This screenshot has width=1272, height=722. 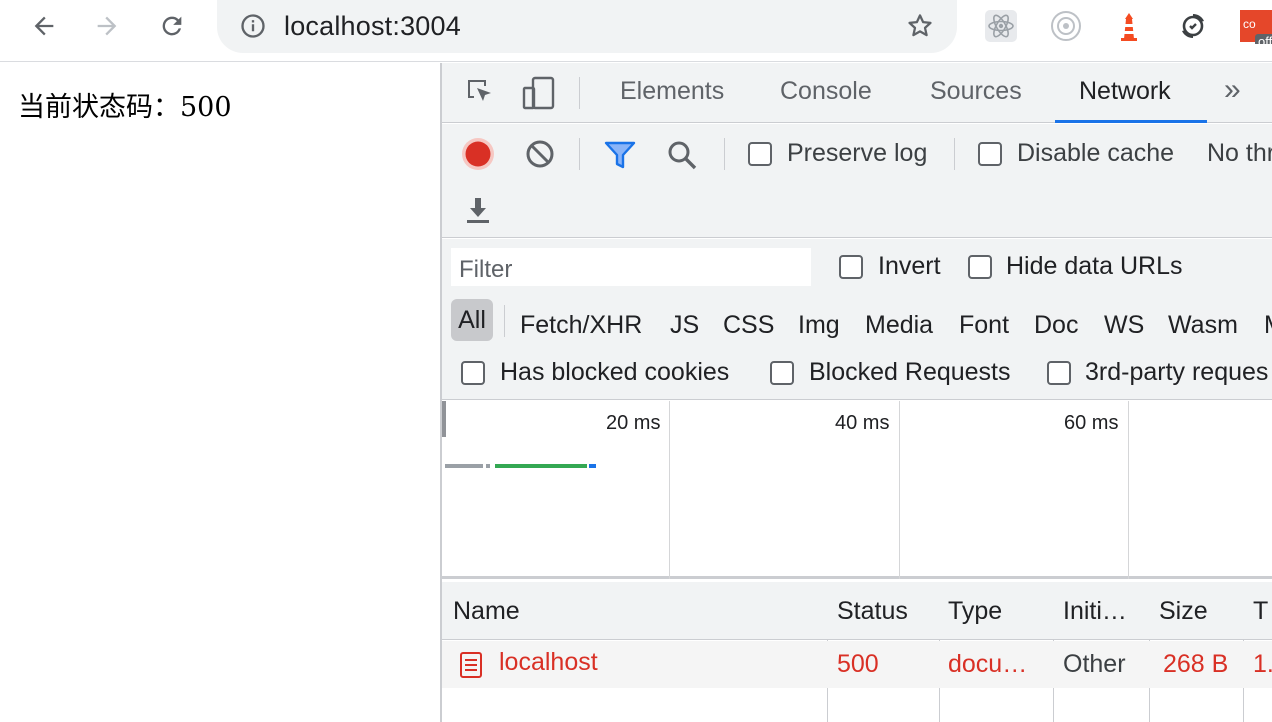 What do you see at coordinates (1066, 26) in the screenshot?
I see `redux-devtools-icon` at bounding box center [1066, 26].